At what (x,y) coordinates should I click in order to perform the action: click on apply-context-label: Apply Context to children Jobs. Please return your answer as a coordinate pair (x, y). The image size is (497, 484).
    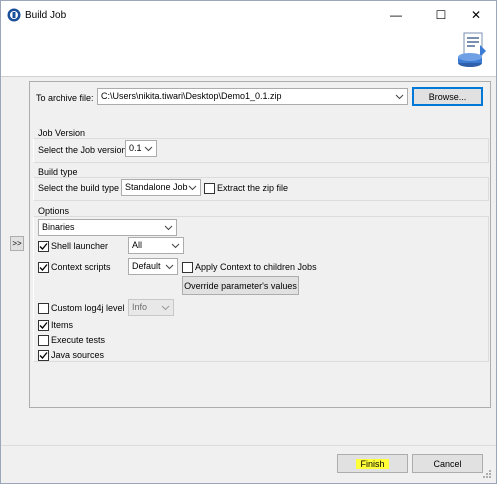
    Looking at the image, I should click on (256, 267).